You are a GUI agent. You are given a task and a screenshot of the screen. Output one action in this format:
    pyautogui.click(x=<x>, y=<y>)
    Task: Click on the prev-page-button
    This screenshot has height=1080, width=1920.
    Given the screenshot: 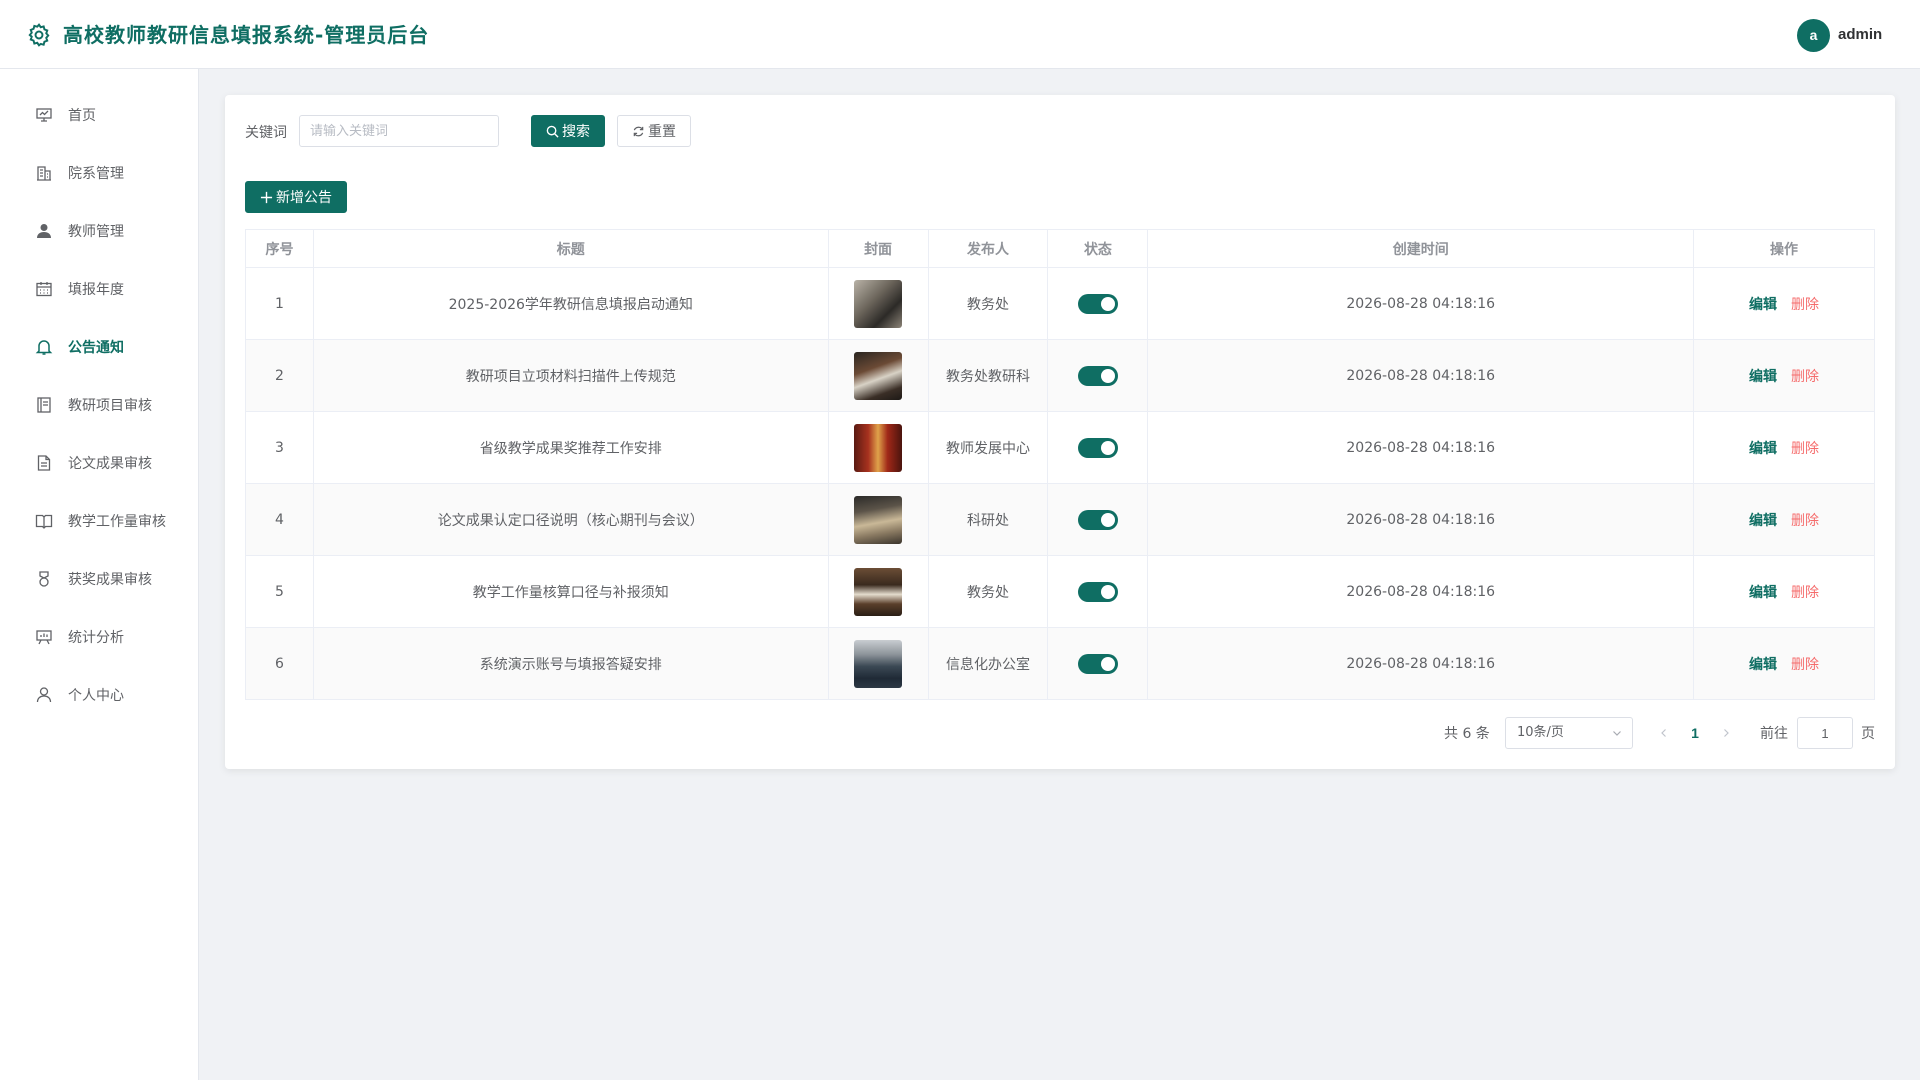 What is the action you would take?
    pyautogui.click(x=1664, y=733)
    